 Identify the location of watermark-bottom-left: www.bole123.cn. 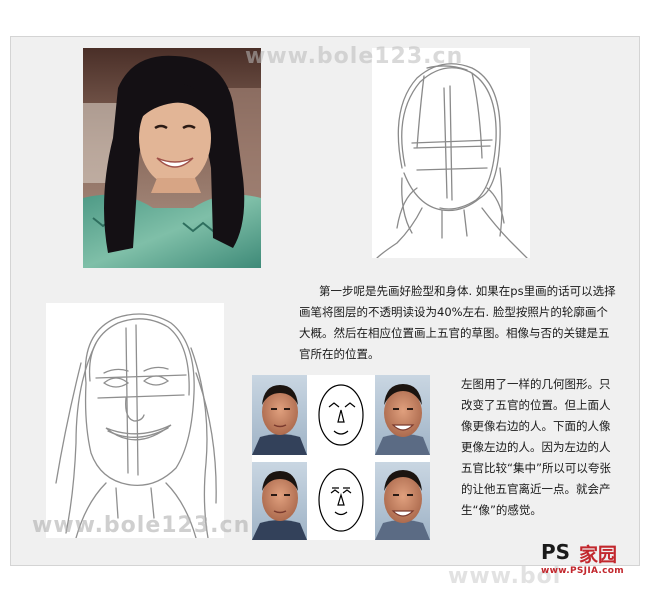
(141, 525).